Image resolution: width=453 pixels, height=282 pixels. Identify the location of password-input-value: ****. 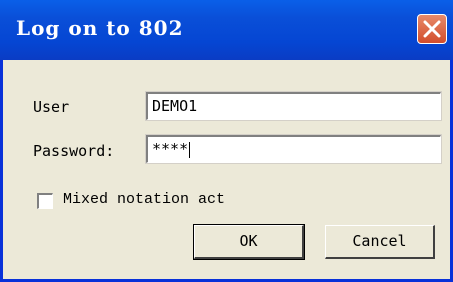
(170, 149).